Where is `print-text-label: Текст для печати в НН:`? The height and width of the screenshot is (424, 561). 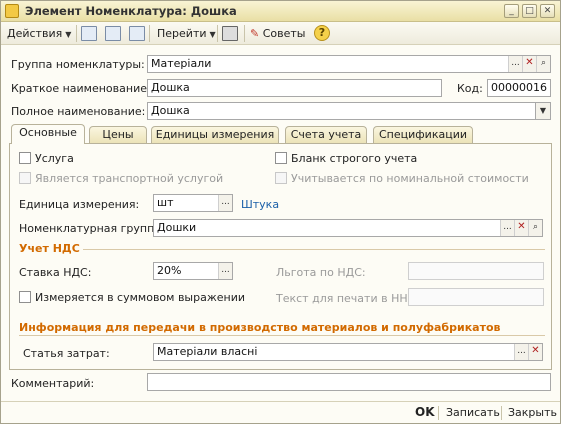
print-text-label: Текст для печати в НН: is located at coordinates (344, 298).